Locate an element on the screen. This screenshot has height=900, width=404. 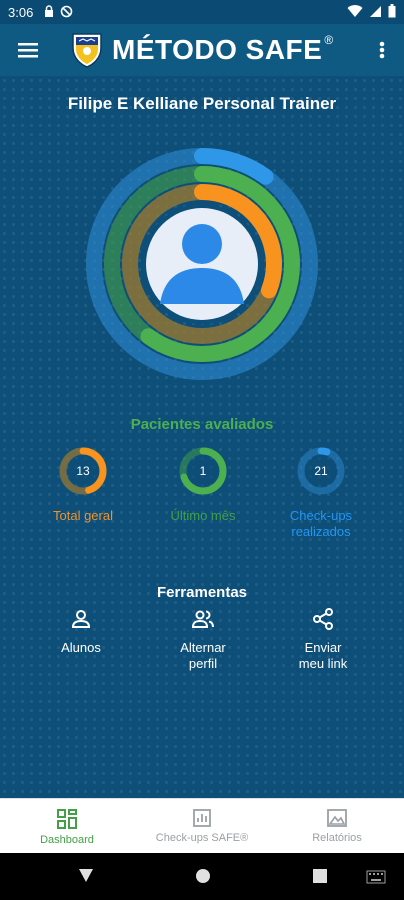
tool-label: Enviar meu link is located at coordinates (323, 655).